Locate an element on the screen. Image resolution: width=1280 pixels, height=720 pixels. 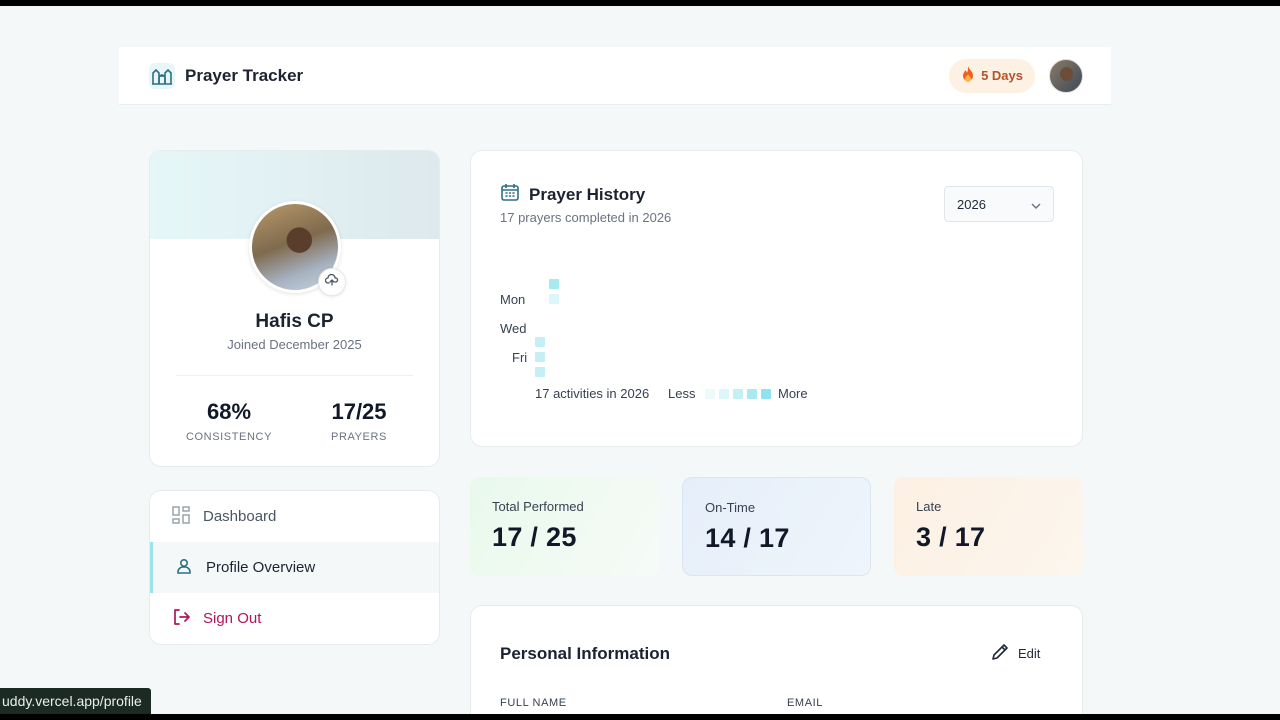
email-label: EMAIL is located at coordinates (805, 703).